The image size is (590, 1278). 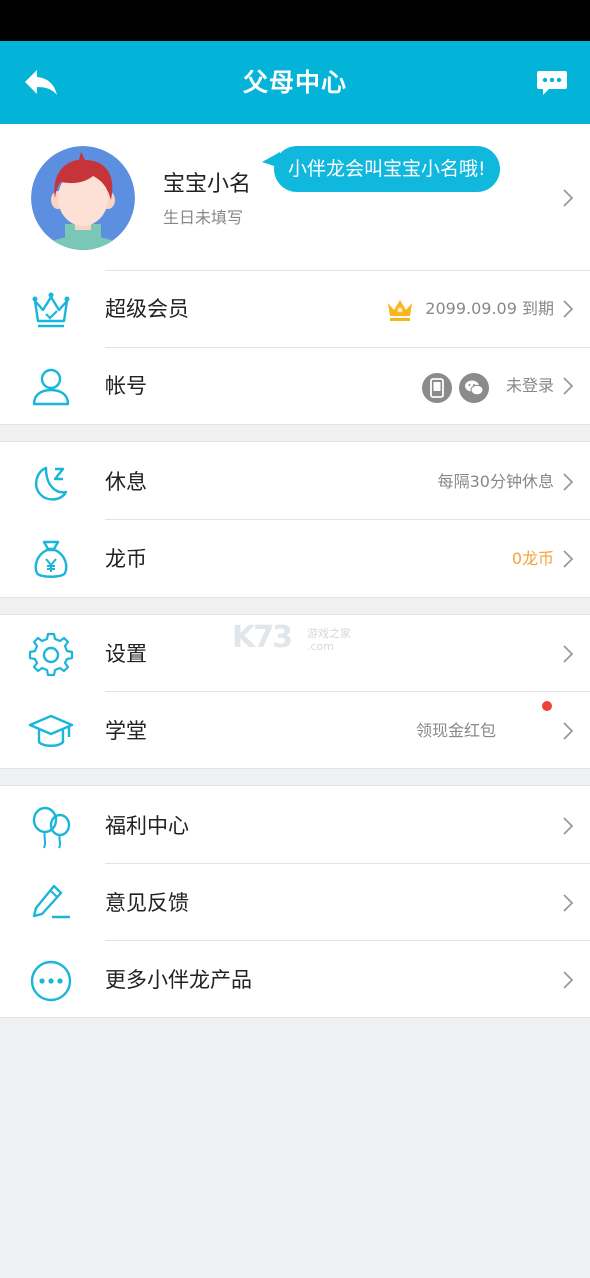 I want to click on row-feedback: 意见反馈, so click(x=295, y=903).